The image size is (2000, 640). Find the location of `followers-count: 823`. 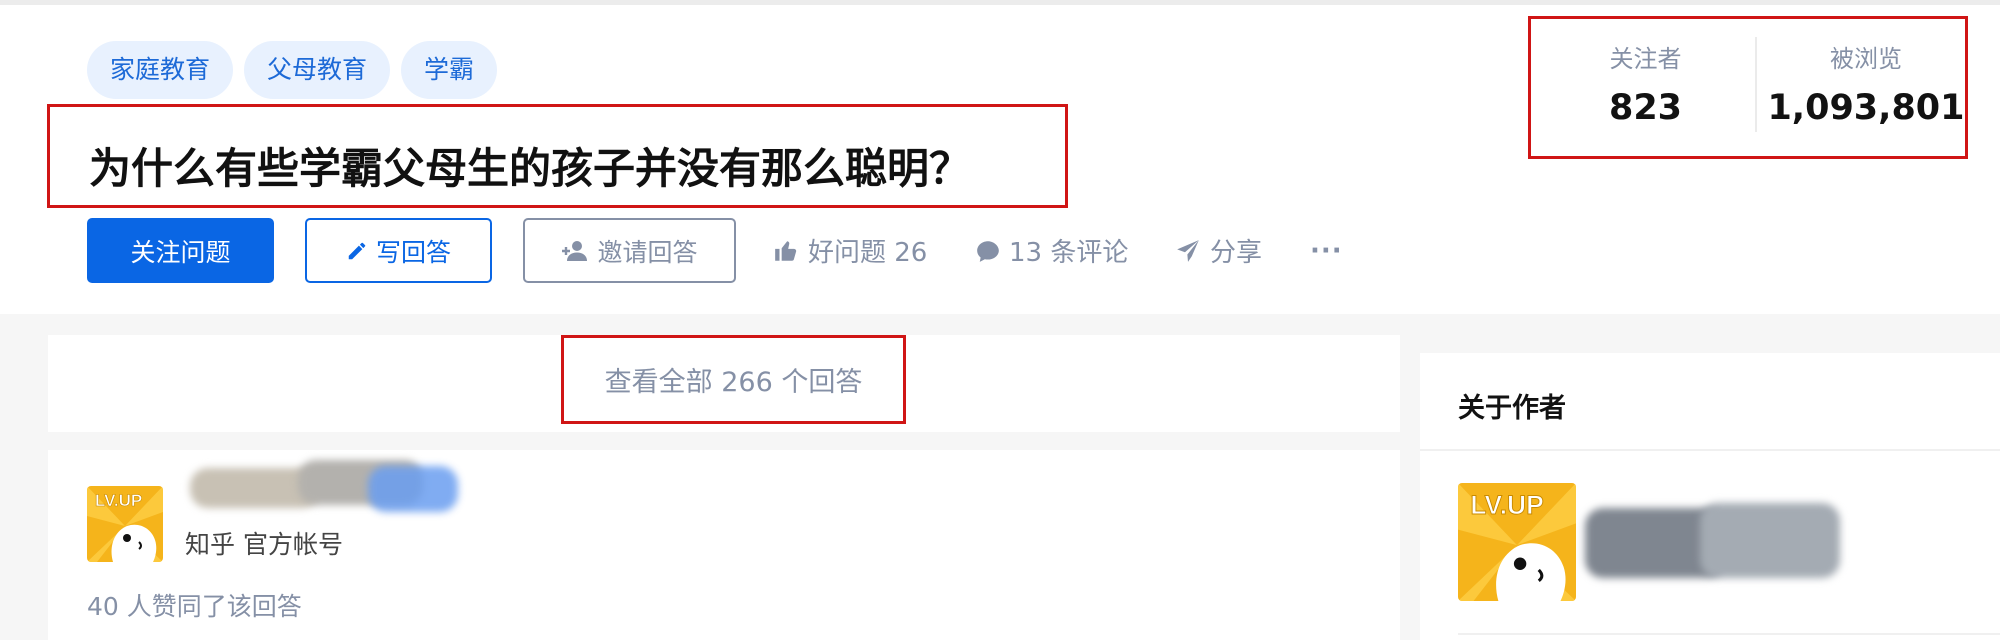

followers-count: 823 is located at coordinates (1645, 108).